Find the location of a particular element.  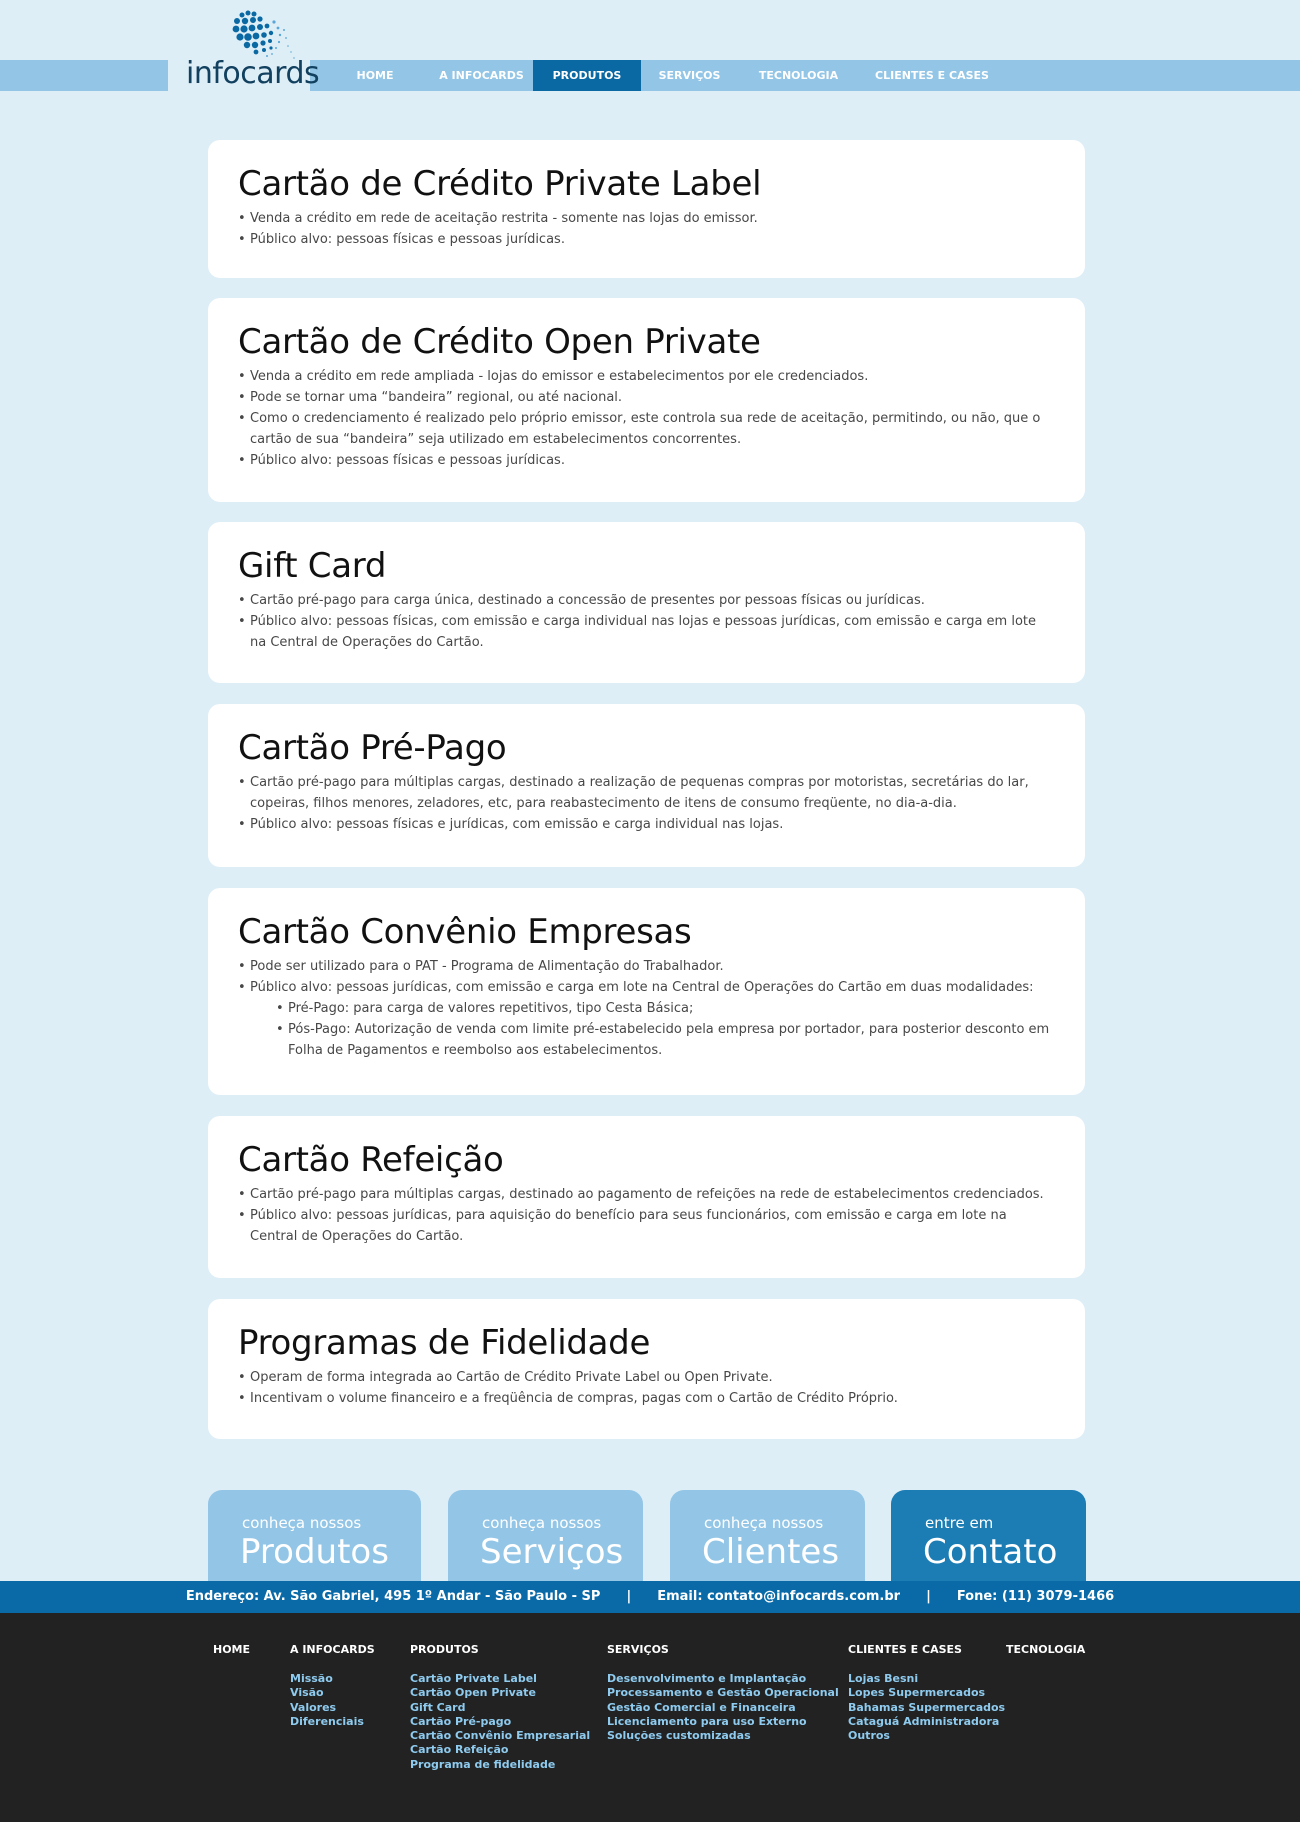

cta-produtos: conheça nossos Produtos is located at coordinates (314, 1536).